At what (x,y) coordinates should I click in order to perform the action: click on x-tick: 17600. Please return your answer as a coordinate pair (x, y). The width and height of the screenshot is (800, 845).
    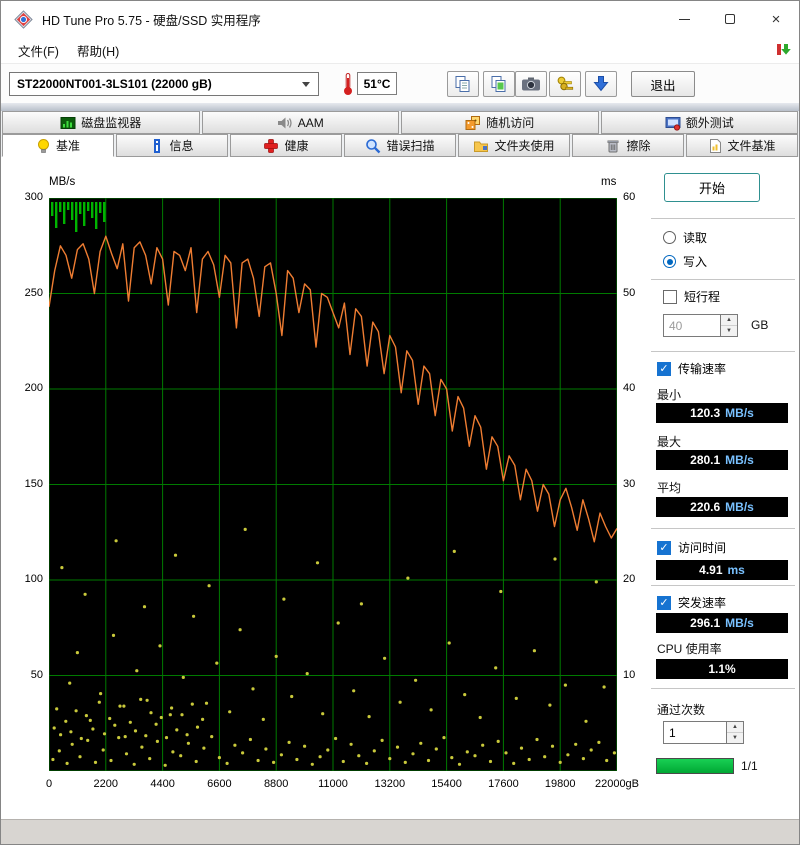
    Looking at the image, I should click on (503, 784).